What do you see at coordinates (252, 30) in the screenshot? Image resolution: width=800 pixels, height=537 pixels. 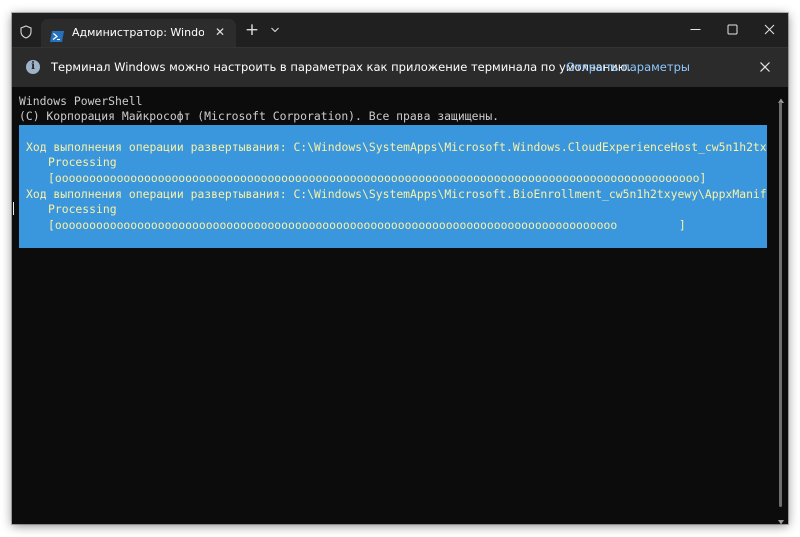 I see `new-tab-button: +` at bounding box center [252, 30].